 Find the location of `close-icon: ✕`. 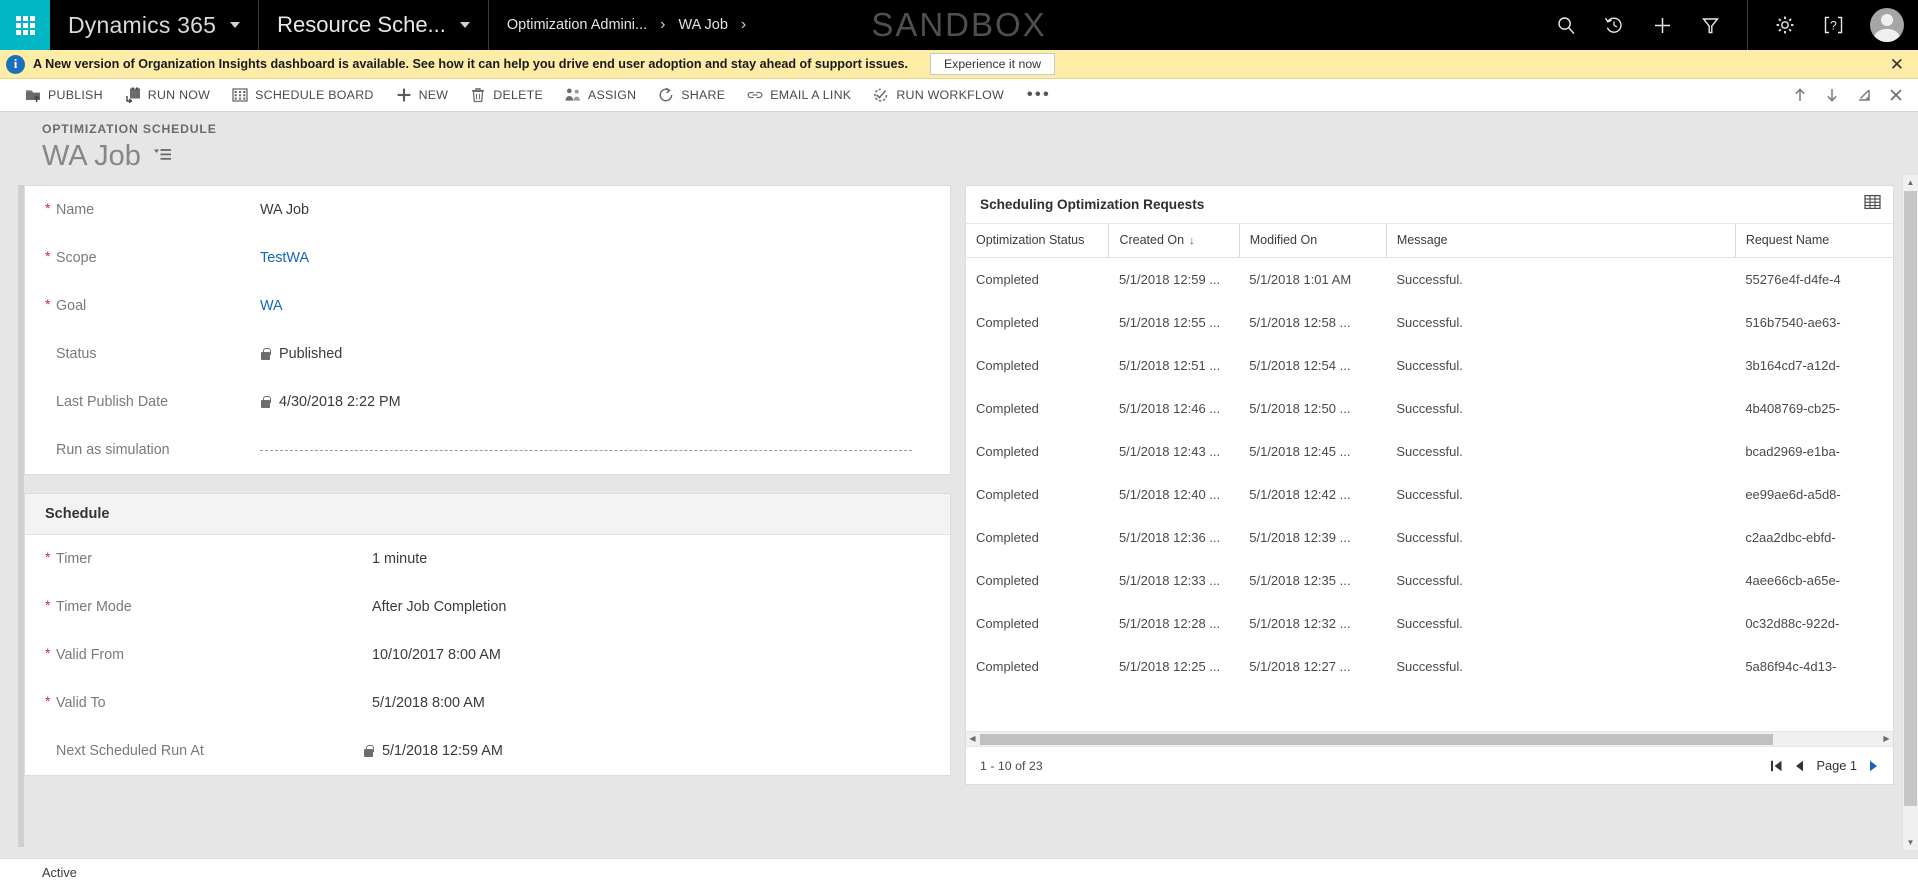

close-icon: ✕ is located at coordinates (1897, 64).